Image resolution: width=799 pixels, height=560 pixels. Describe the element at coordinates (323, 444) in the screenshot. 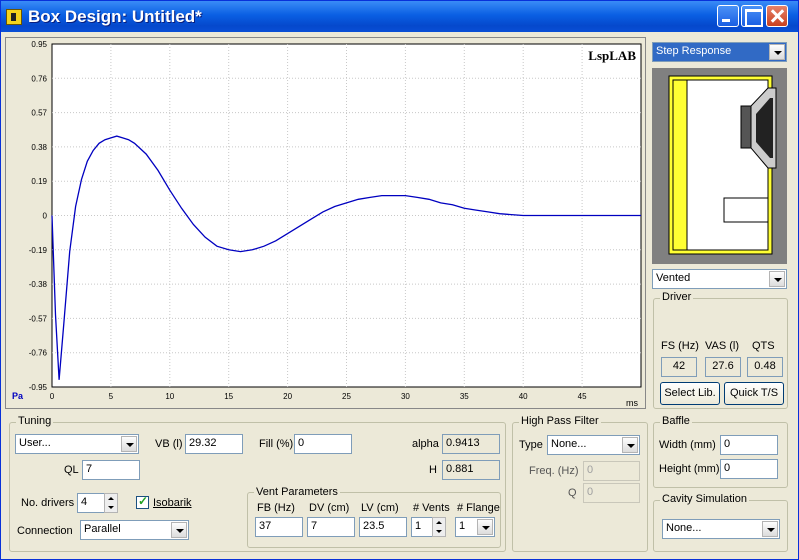

I see `fill-input: 0` at that location.